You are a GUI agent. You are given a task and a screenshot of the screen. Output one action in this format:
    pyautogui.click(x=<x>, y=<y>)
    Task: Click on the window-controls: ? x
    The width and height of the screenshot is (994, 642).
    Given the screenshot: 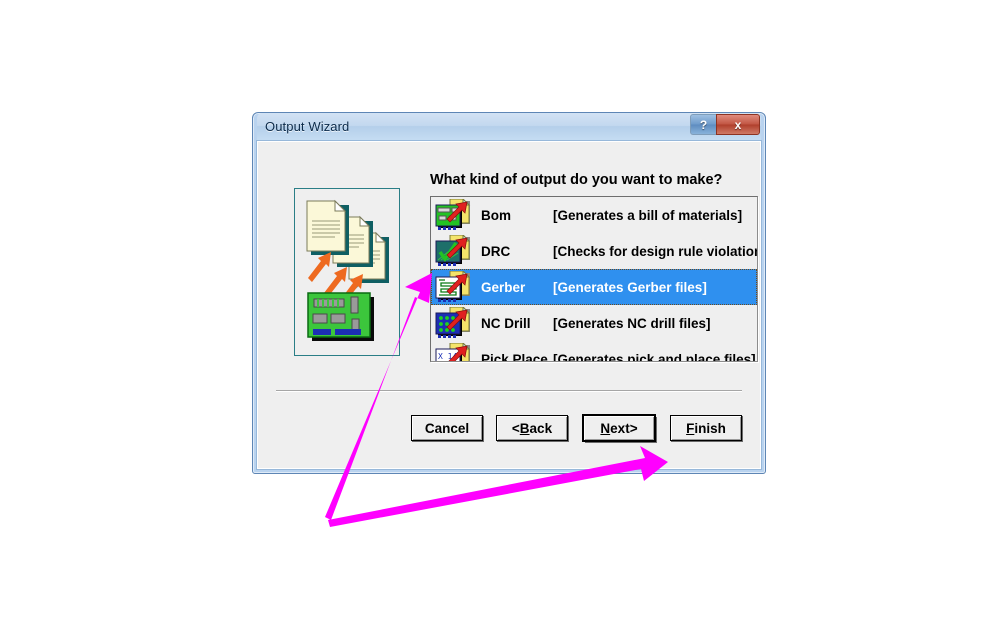 What is the action you would take?
    pyautogui.click(x=725, y=125)
    